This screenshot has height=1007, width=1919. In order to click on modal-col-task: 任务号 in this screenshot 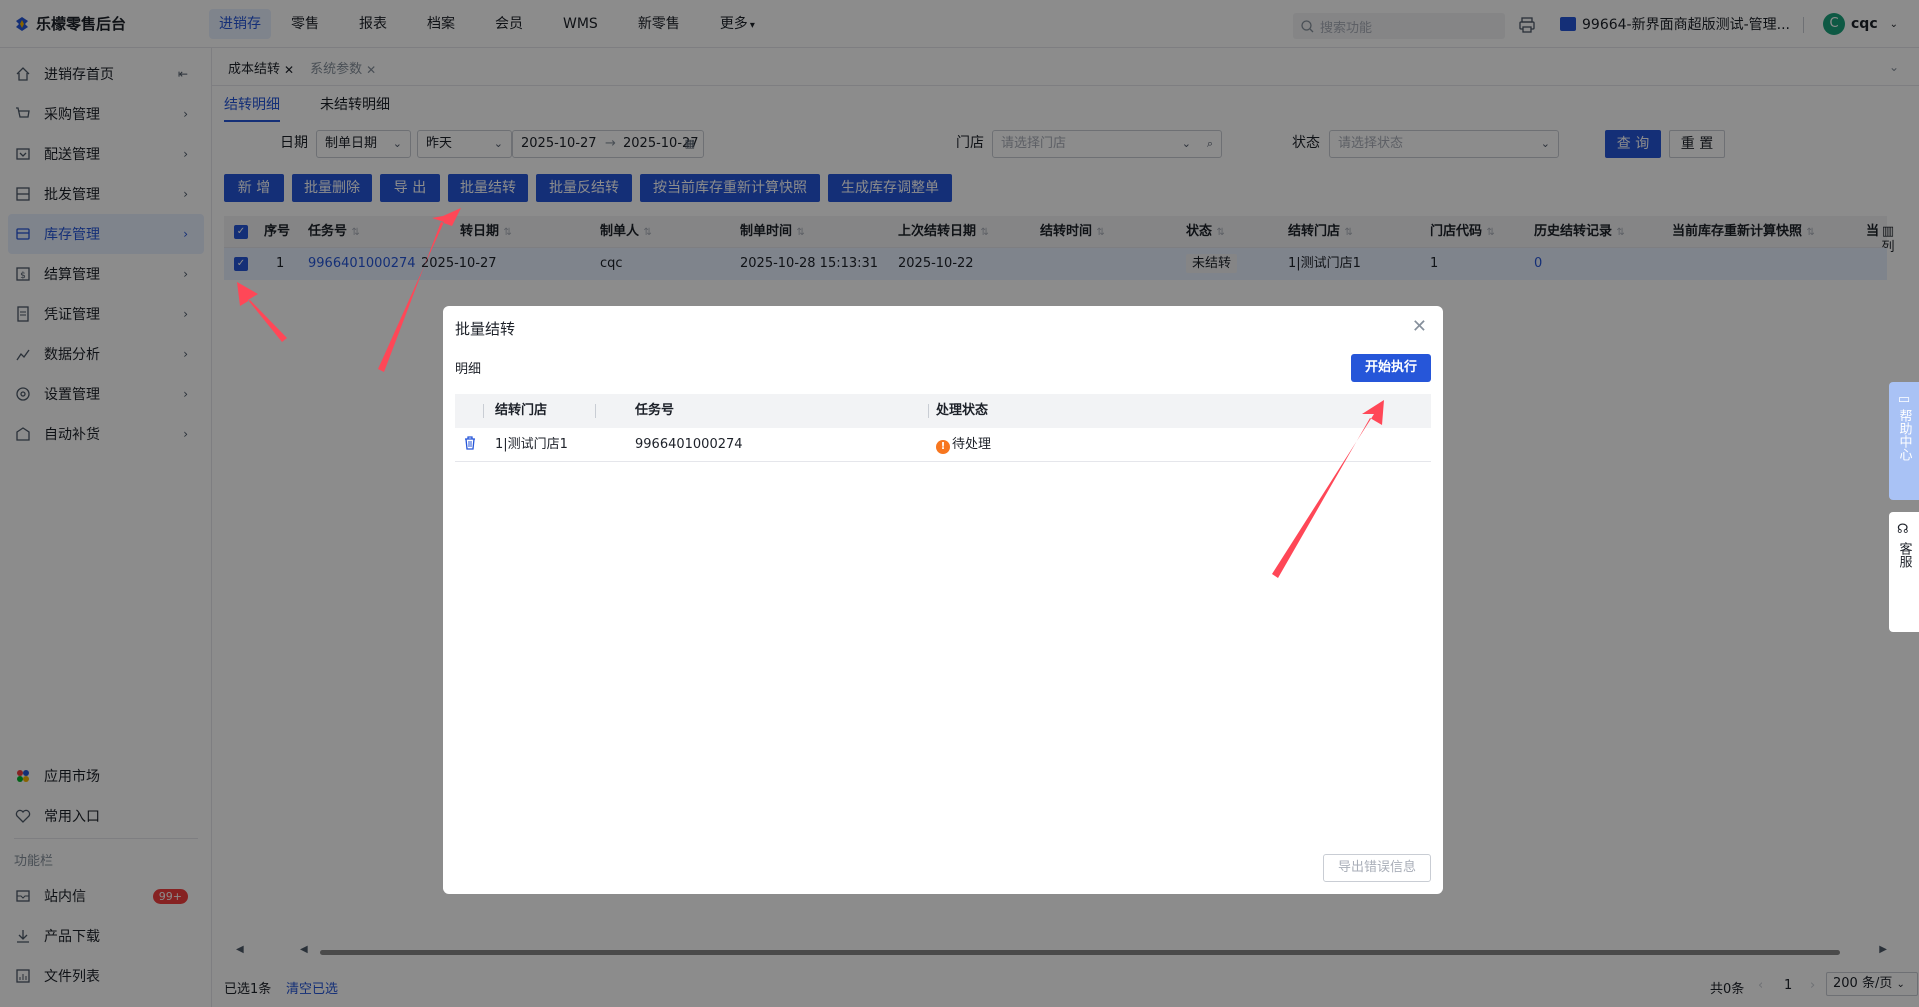, I will do `click(655, 410)`.